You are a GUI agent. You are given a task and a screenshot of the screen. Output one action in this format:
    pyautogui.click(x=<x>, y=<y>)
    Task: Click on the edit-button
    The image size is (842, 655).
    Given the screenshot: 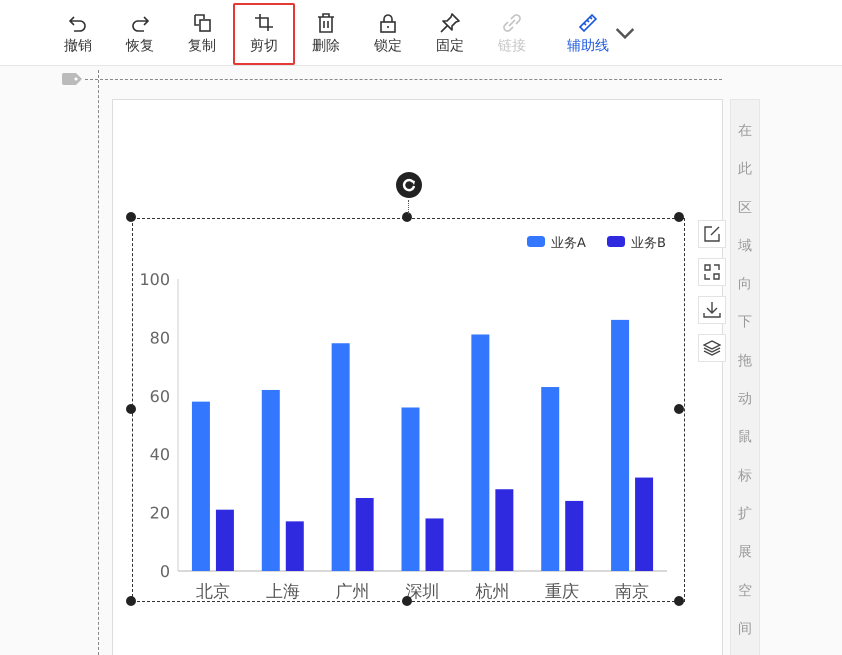 What is the action you would take?
    pyautogui.click(x=712, y=234)
    